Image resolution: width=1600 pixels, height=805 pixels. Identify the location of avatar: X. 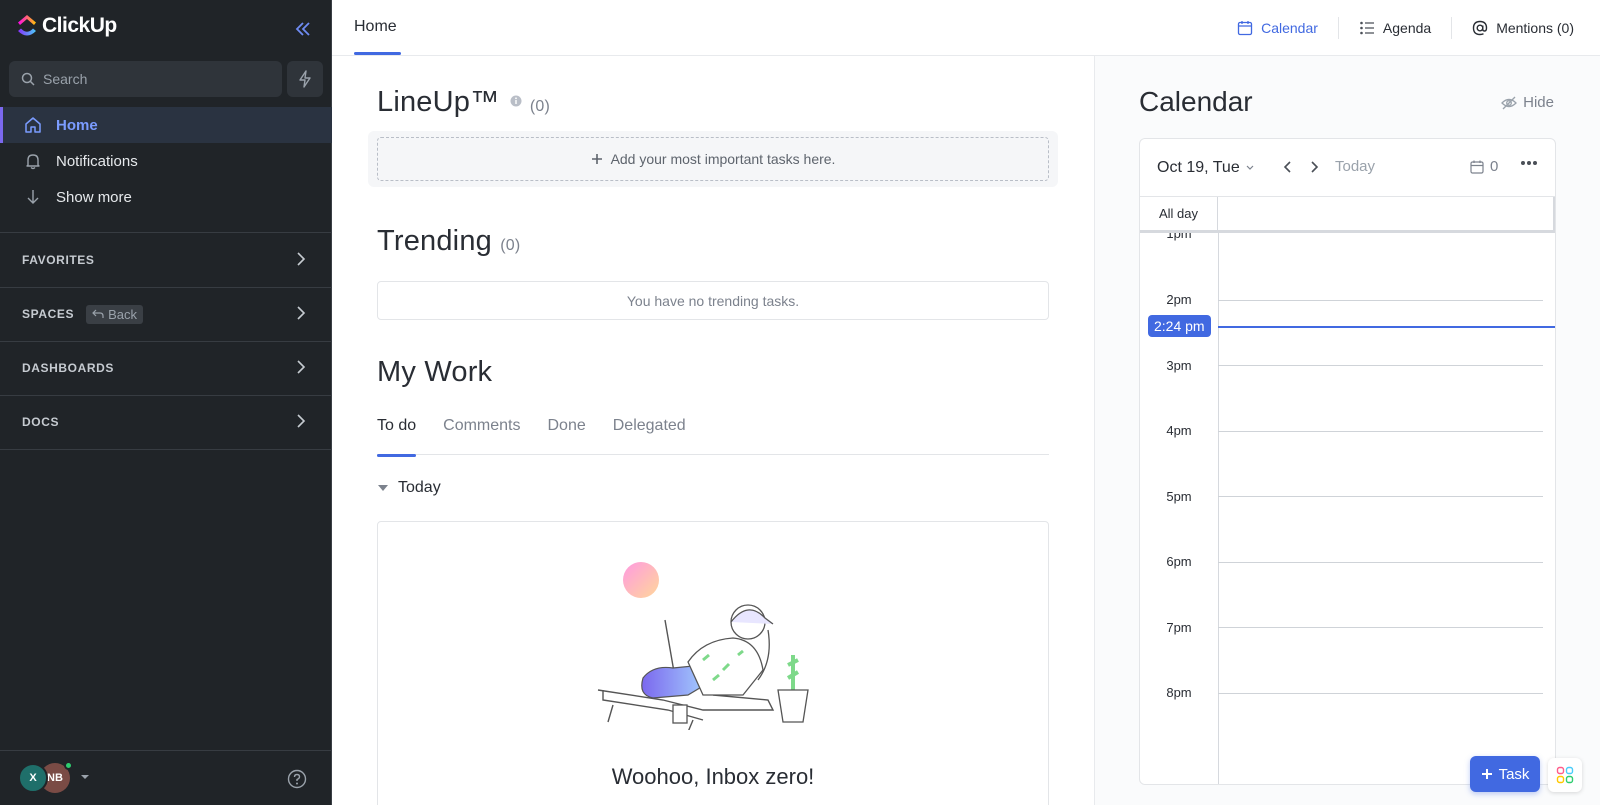
(33, 778).